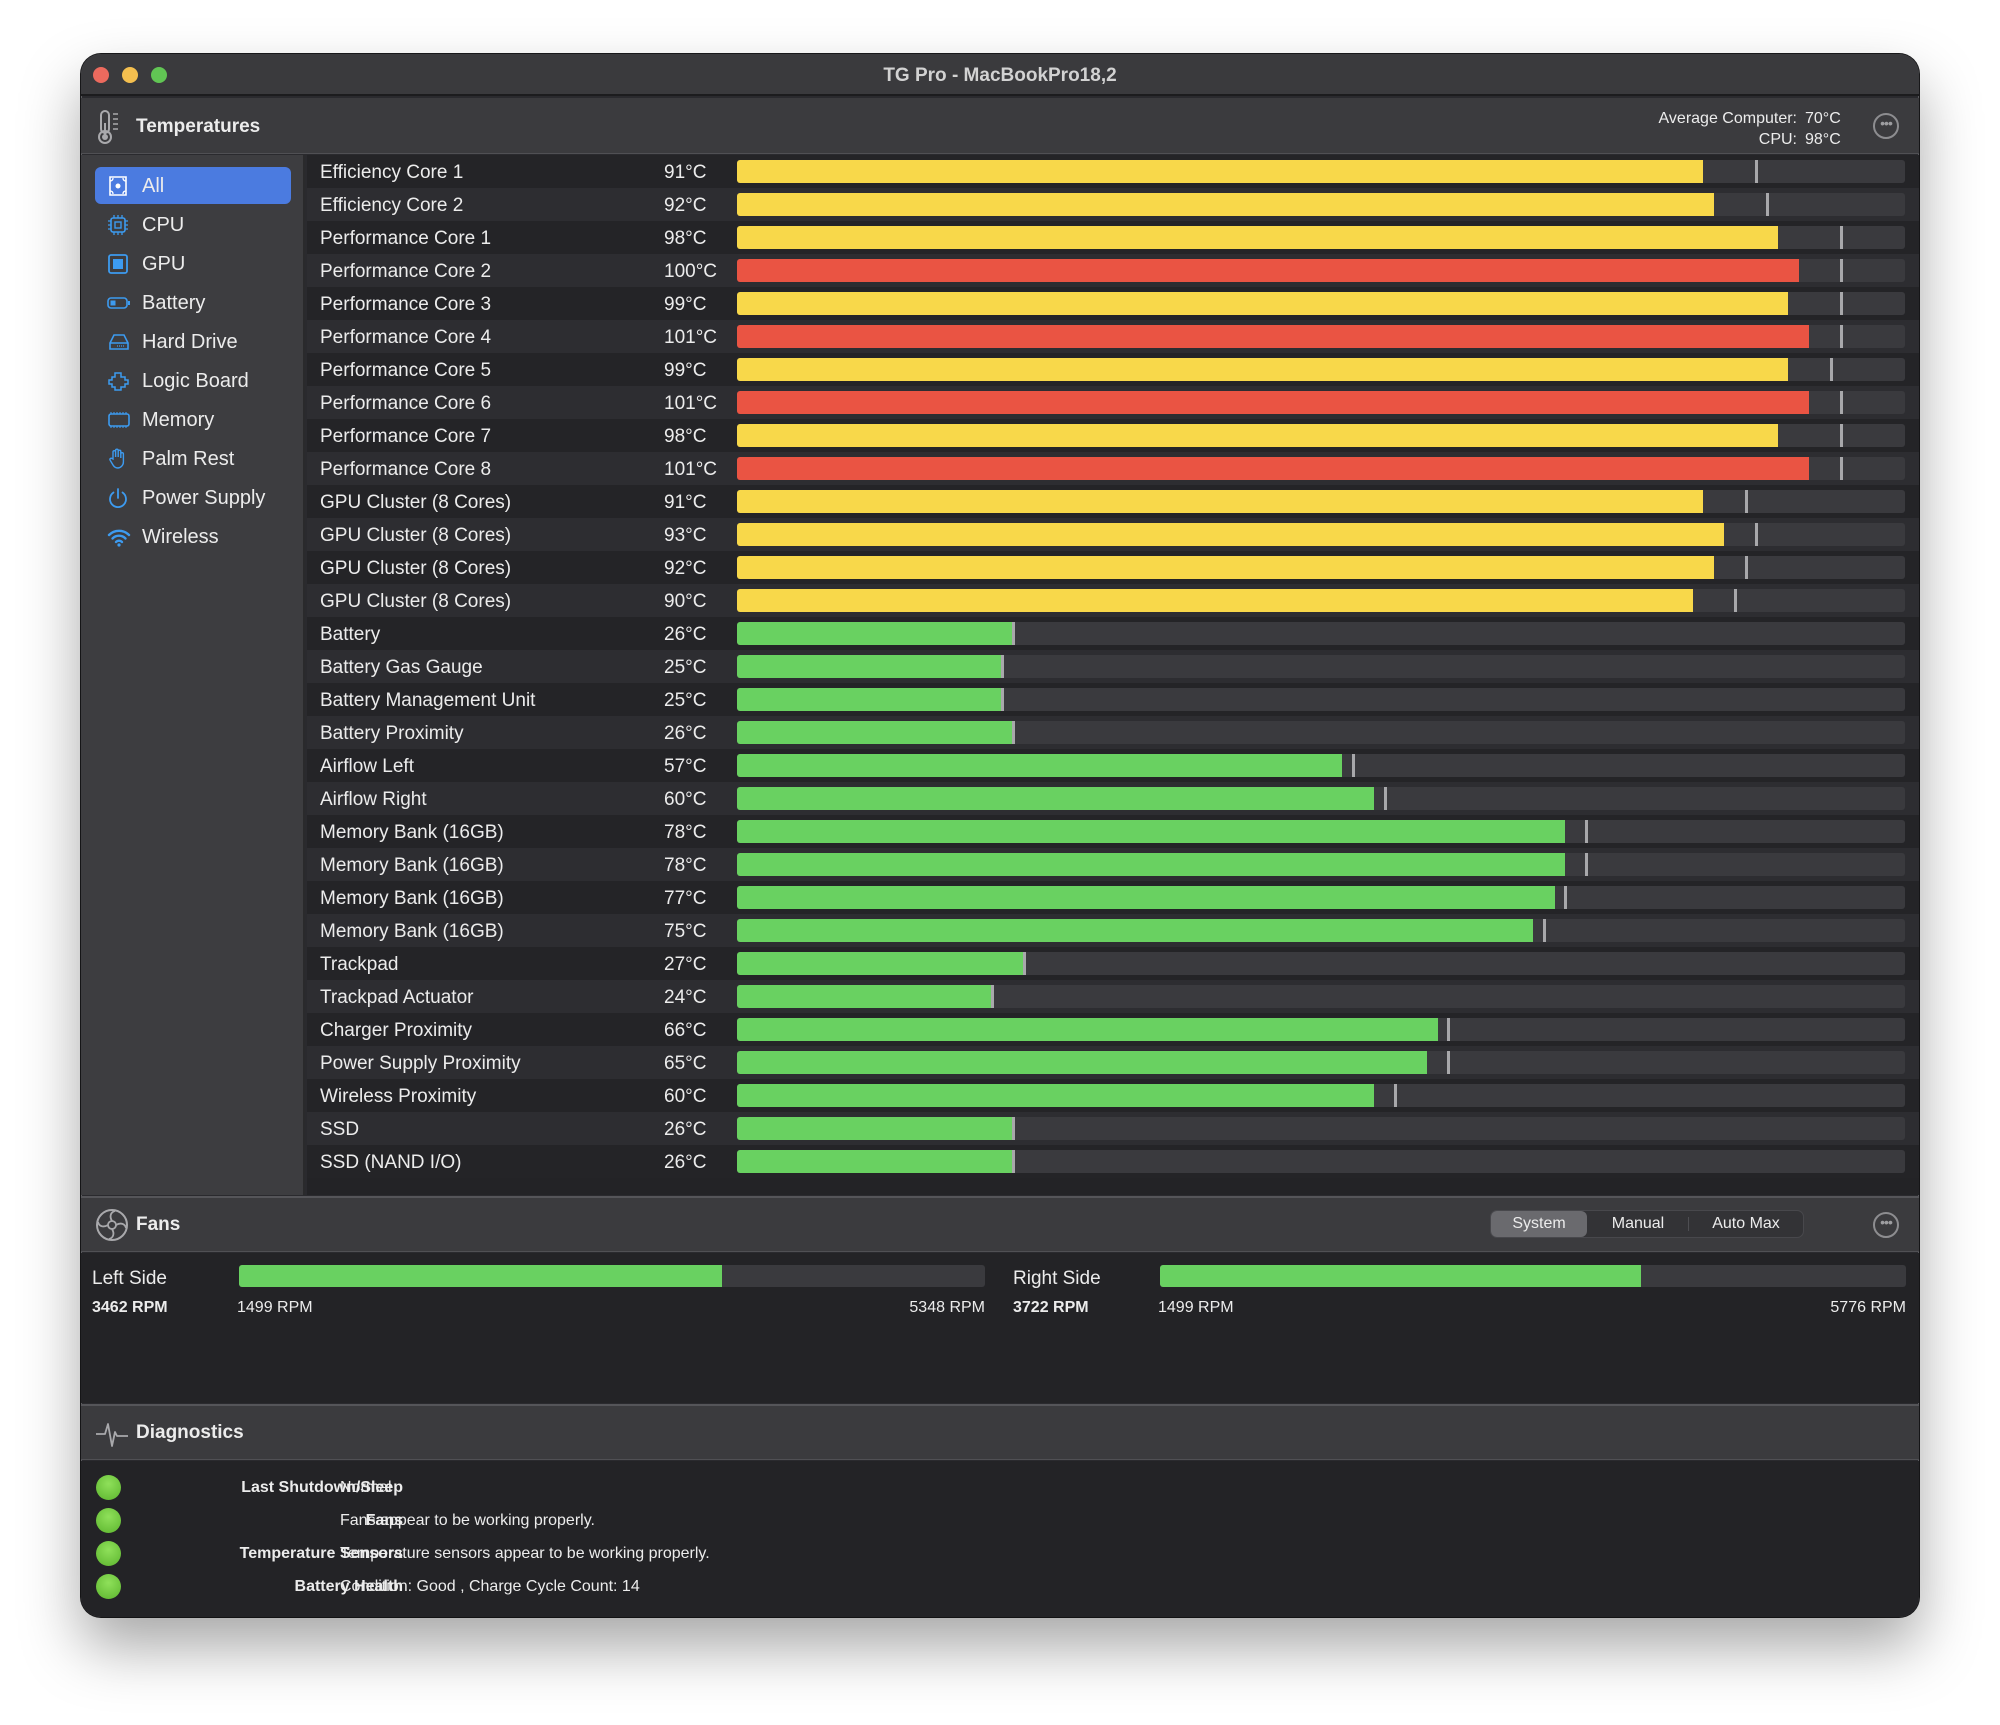 Image resolution: width=2000 pixels, height=1725 pixels. What do you see at coordinates (193, 185) in the screenshot?
I see `sidebar-item-all: All` at bounding box center [193, 185].